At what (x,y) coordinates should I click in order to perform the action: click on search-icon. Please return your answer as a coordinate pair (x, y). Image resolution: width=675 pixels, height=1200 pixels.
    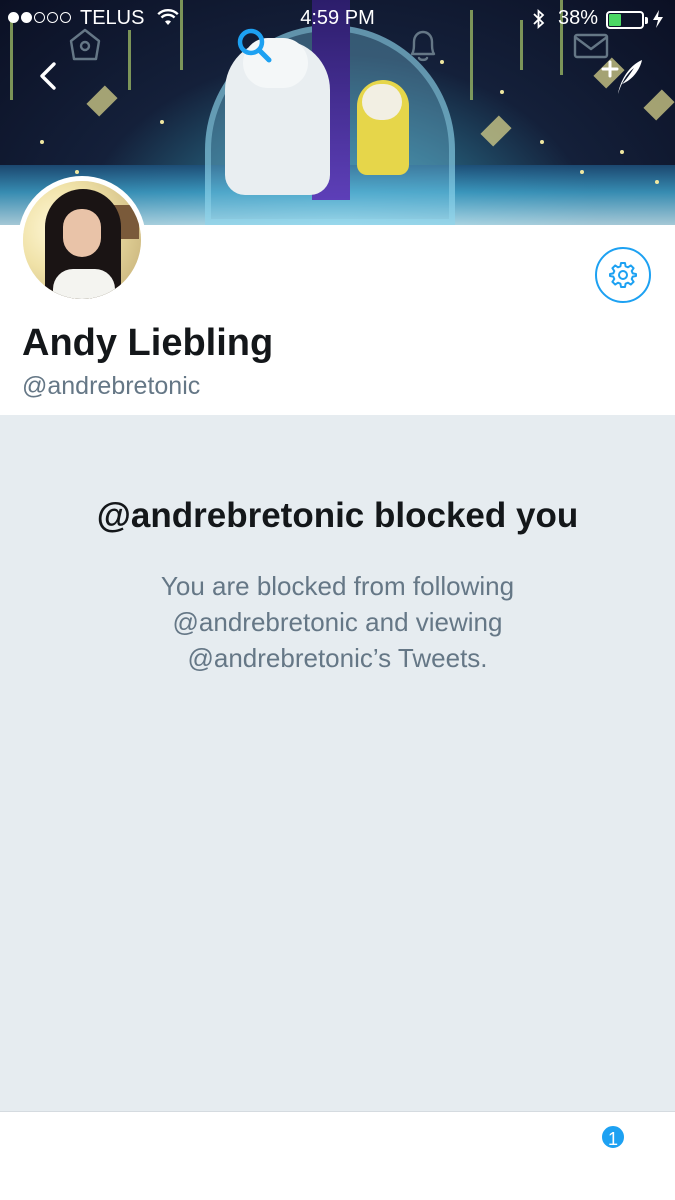
    Looking at the image, I should click on (254, 45).